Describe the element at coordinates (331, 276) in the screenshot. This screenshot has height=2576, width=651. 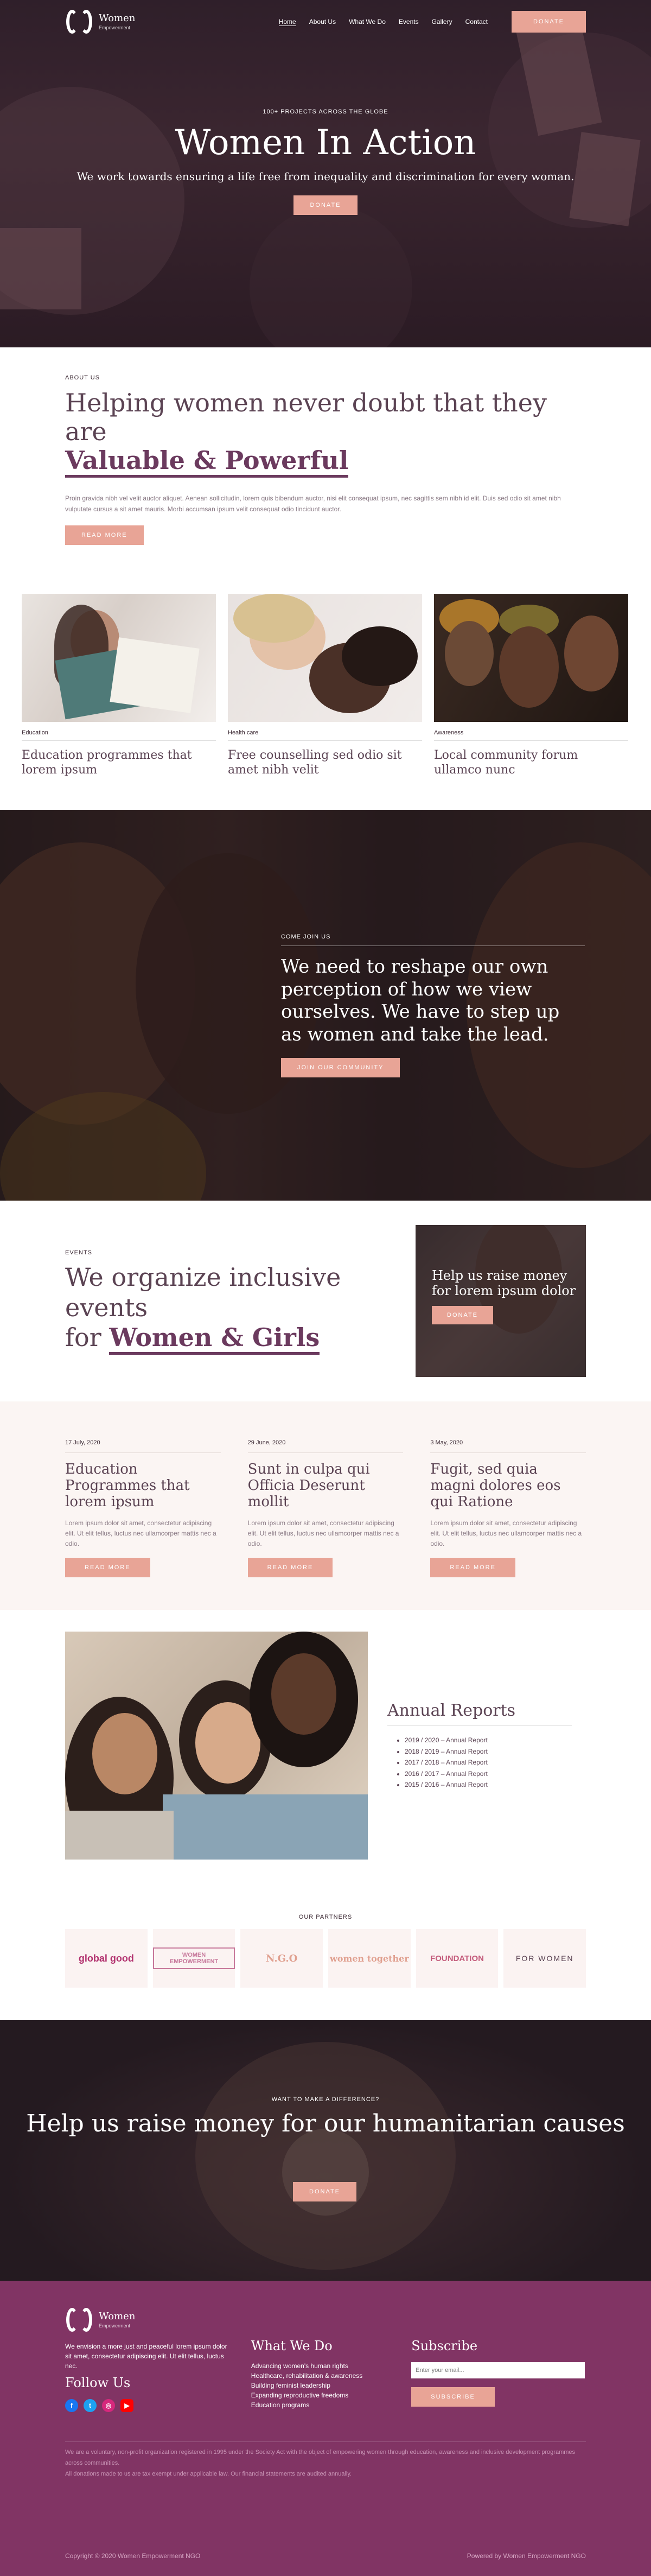
I see `hero-bg-shape` at that location.